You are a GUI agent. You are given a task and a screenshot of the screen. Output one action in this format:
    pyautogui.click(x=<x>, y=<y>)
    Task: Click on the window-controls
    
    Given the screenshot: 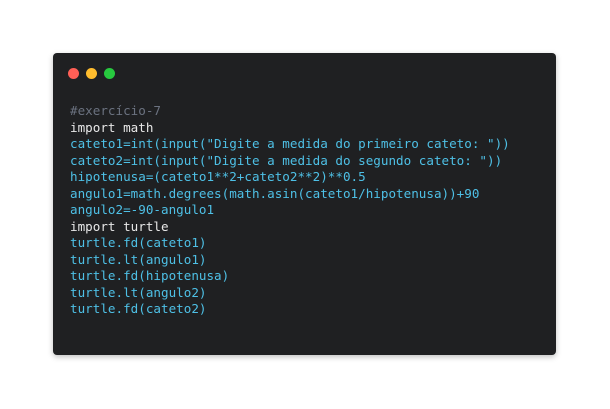 What is the action you would take?
    pyautogui.click(x=91, y=73)
    